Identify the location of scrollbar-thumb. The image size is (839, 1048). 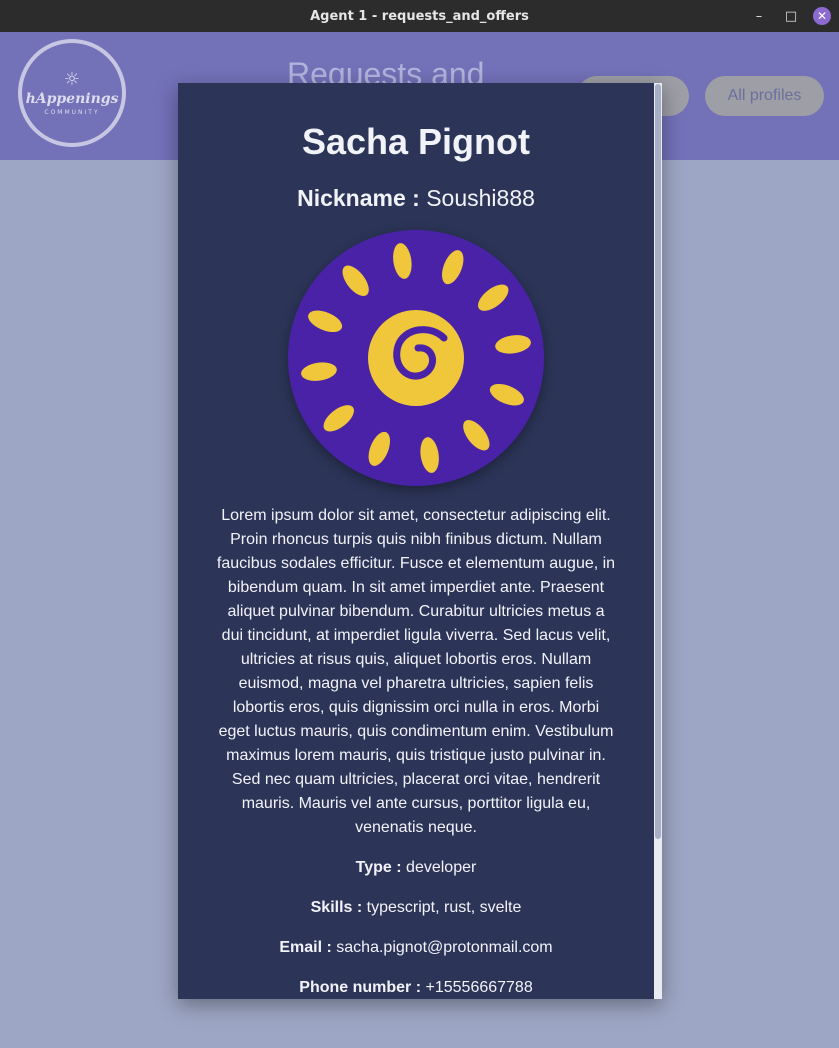
(658, 461).